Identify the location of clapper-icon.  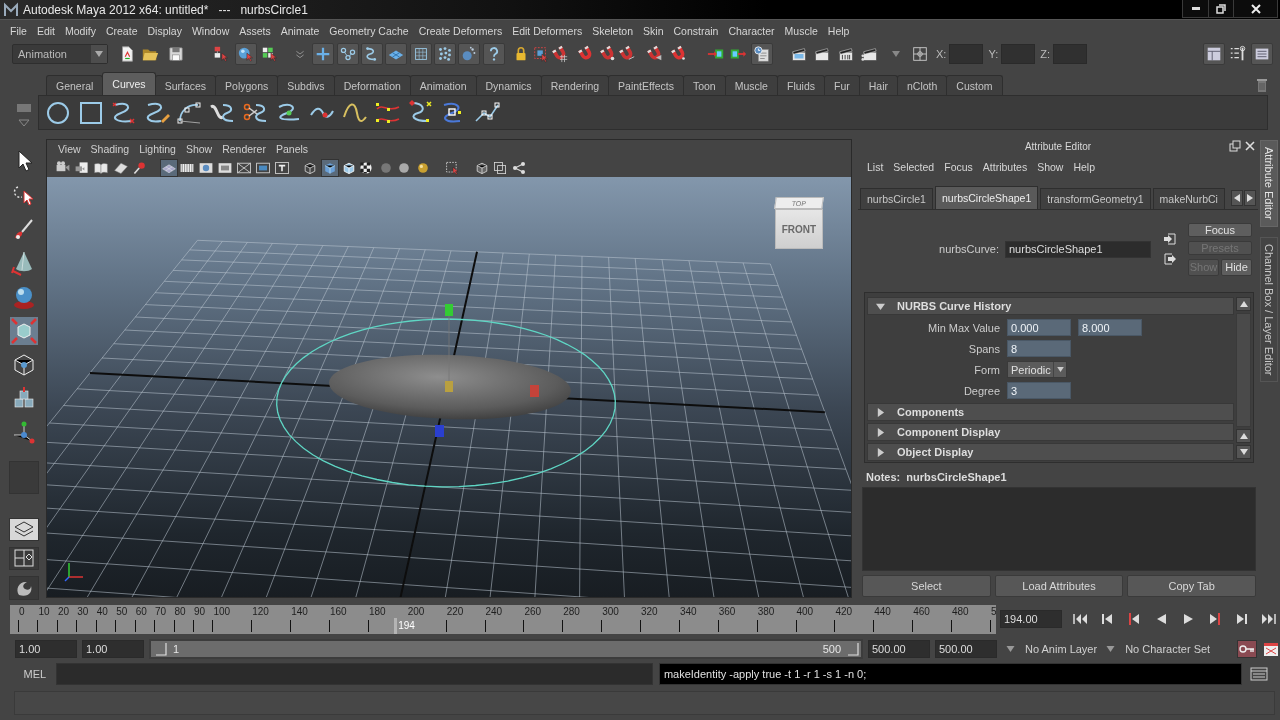
(846, 54).